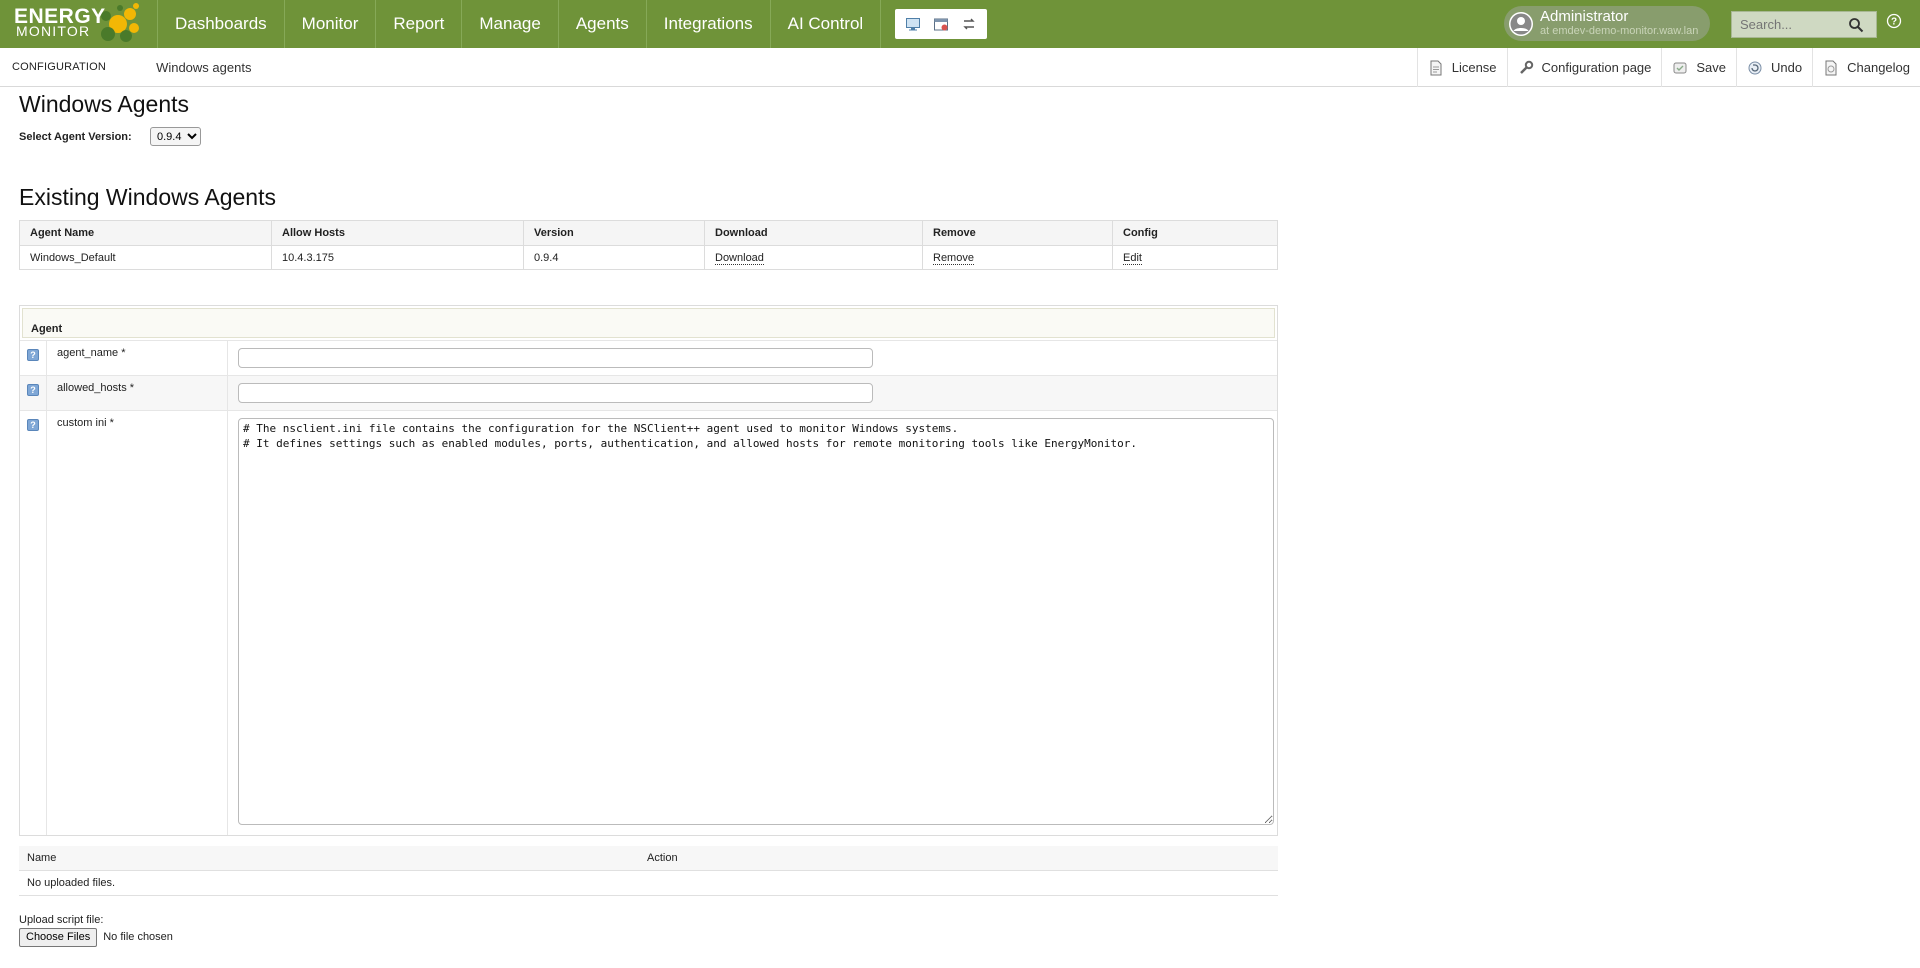 This screenshot has width=1920, height=968. Describe the element at coordinates (614, 233) in the screenshot. I see `column-header: Version` at that location.